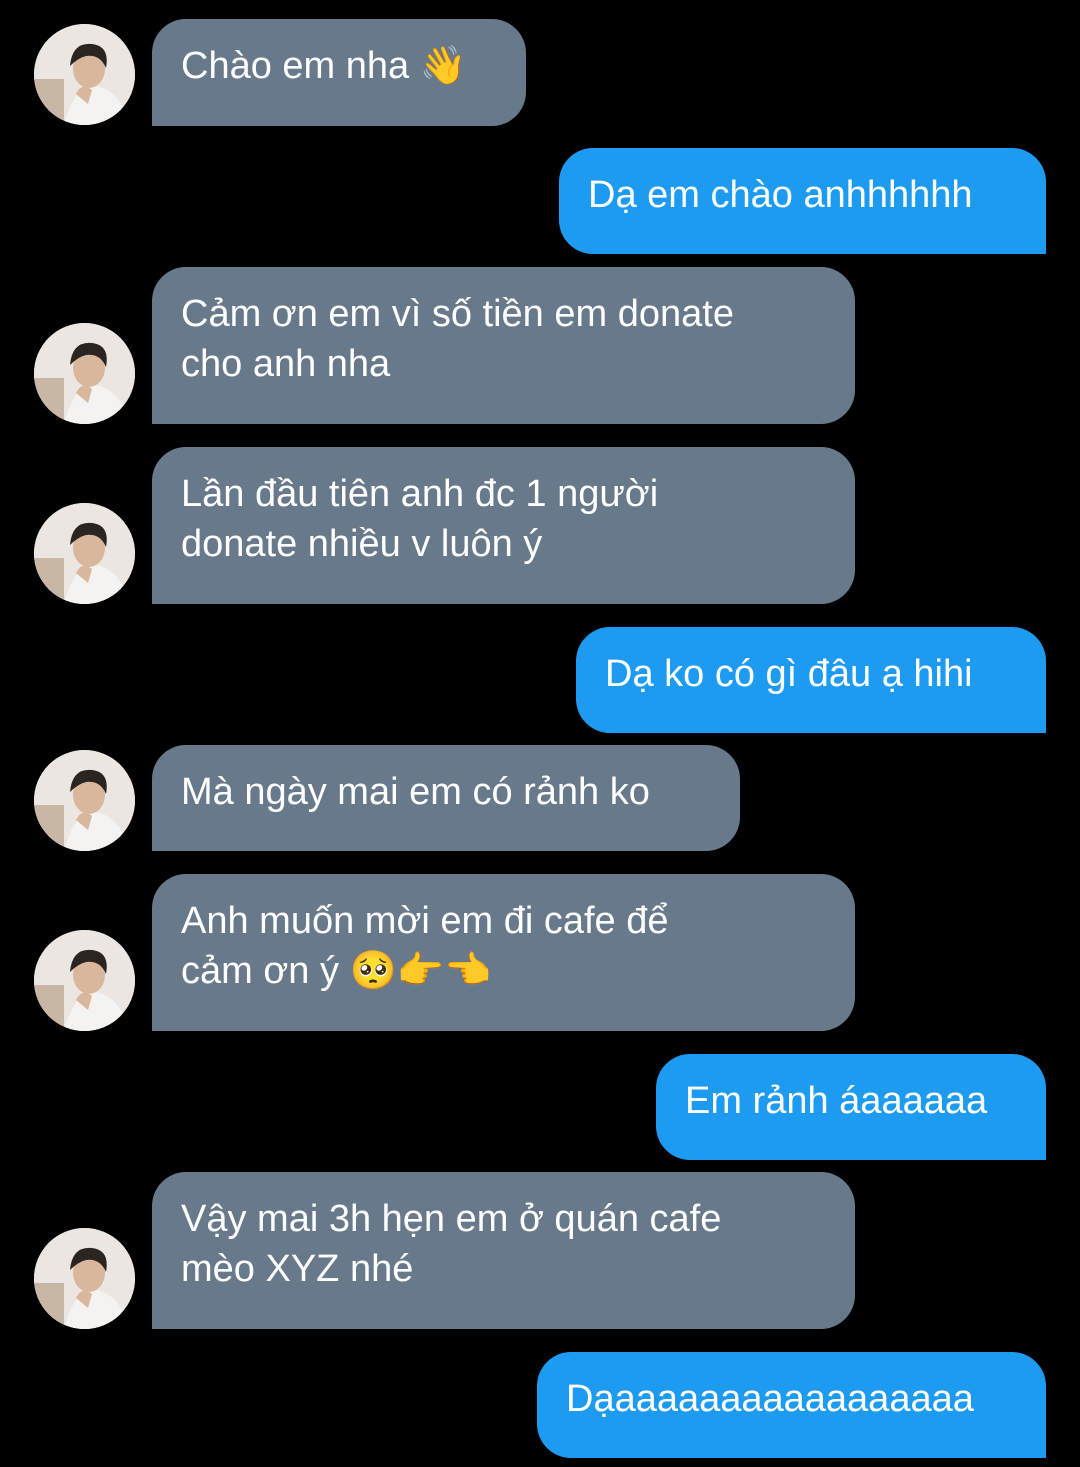  What do you see at coordinates (791, 1405) in the screenshot?
I see `message-bubble: Dạaaaaaaaaaaaaaaaaa` at bounding box center [791, 1405].